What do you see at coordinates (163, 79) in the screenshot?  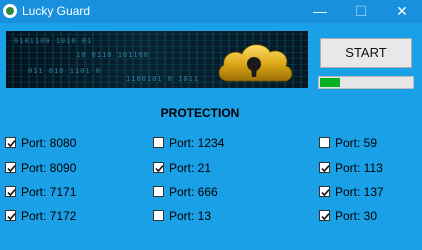 I see `banner-digits: 1100101 0 1011` at bounding box center [163, 79].